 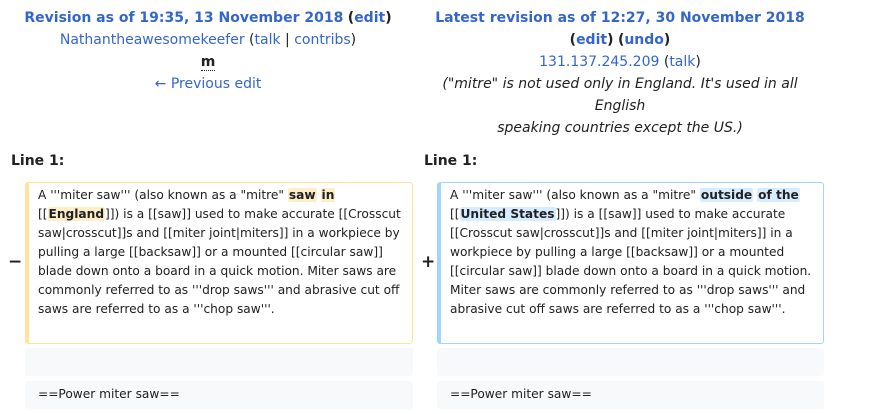 I want to click on deleted-word: England, so click(x=76, y=214).